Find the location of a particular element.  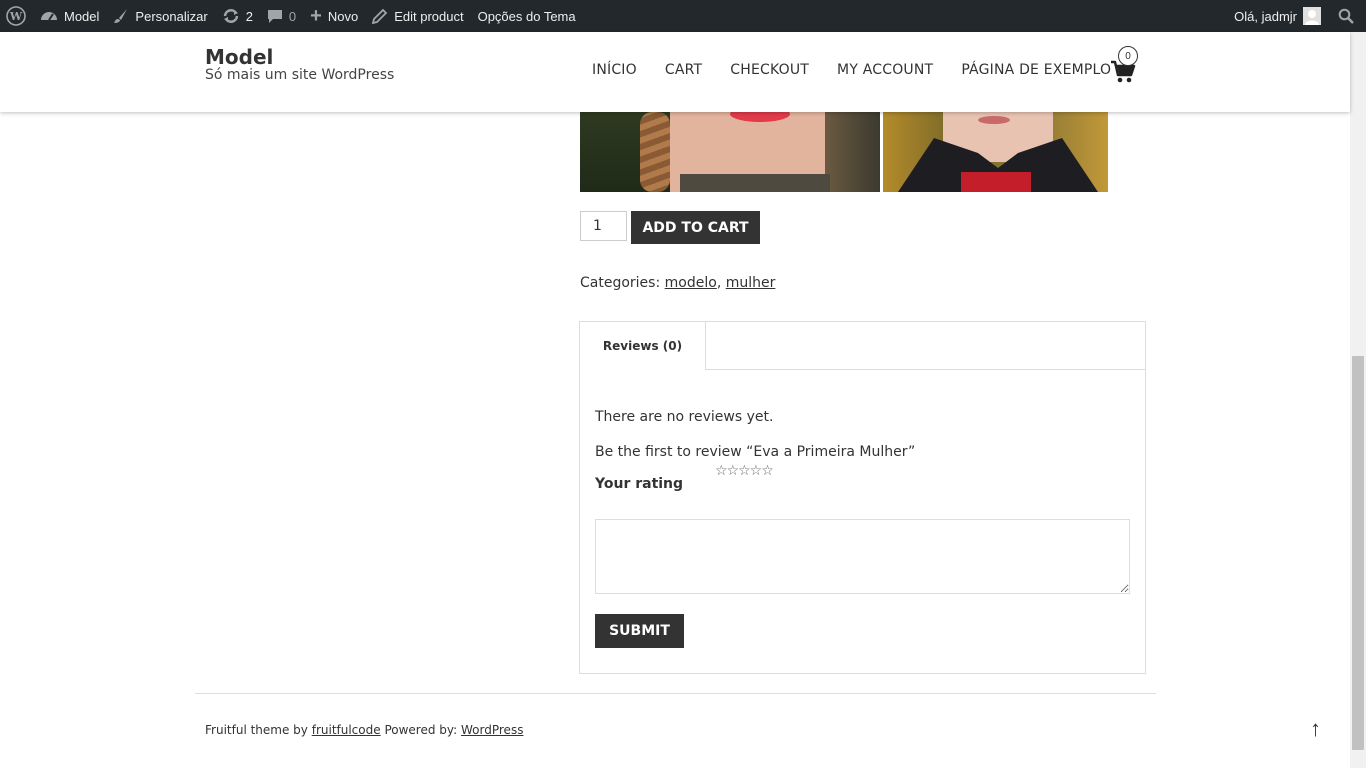

paintbrush-icon is located at coordinates (121, 16).